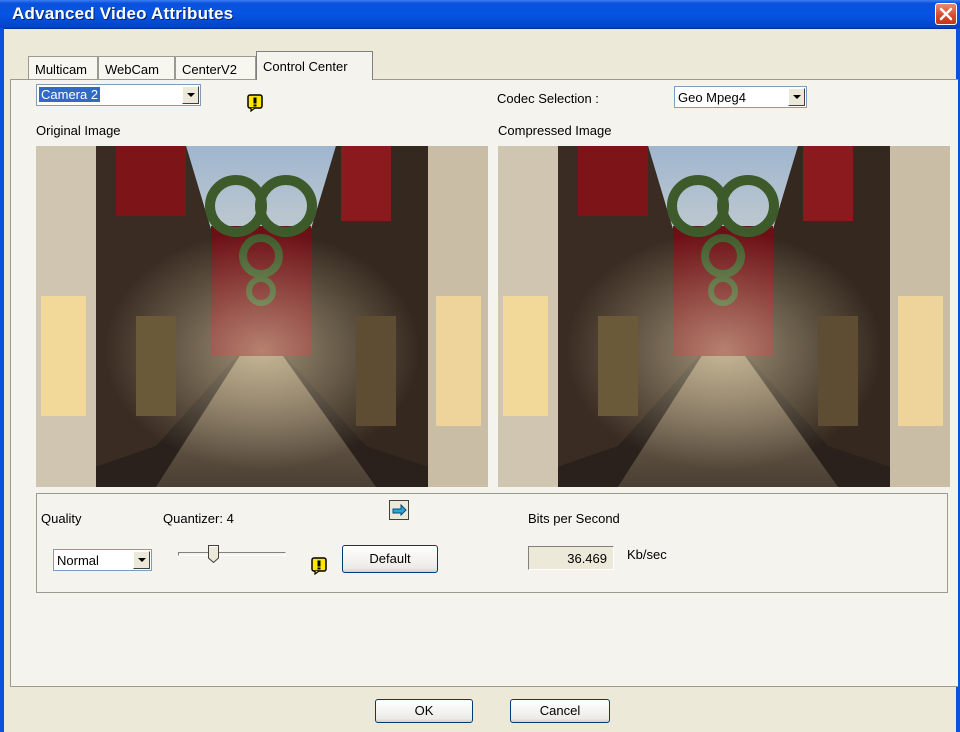 The width and height of the screenshot is (960, 732). What do you see at coordinates (548, 98) in the screenshot?
I see `codec-selection-label: Codec Selection :` at bounding box center [548, 98].